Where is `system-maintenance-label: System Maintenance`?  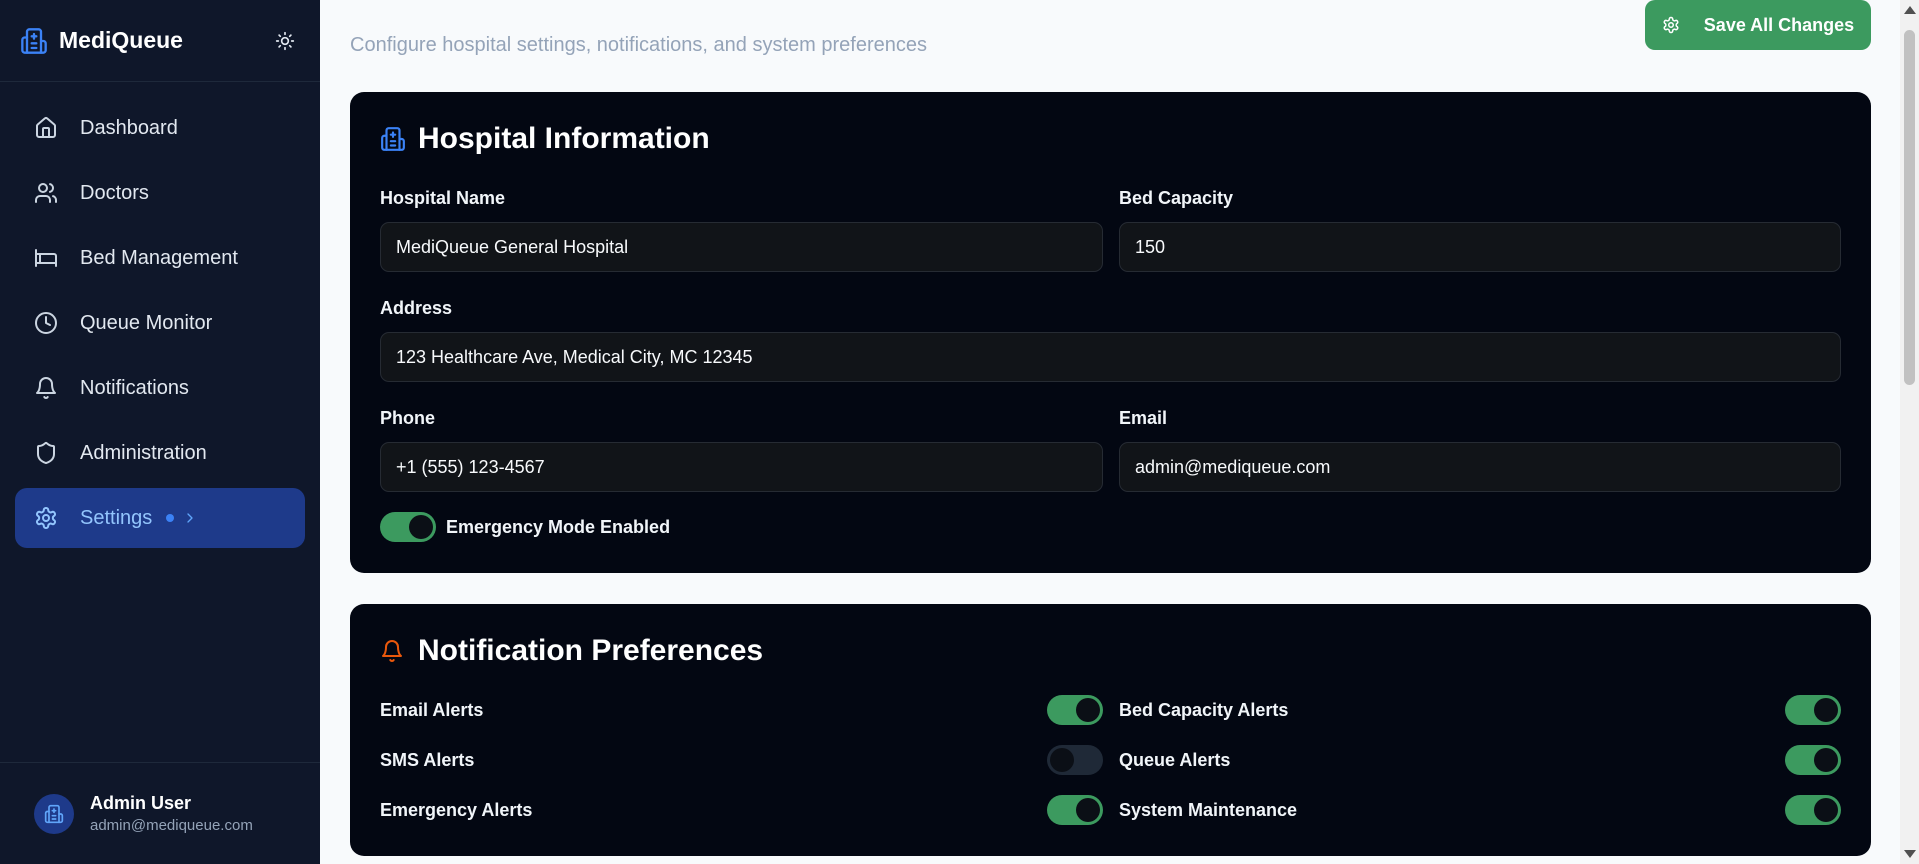
system-maintenance-label: System Maintenance is located at coordinates (1208, 810).